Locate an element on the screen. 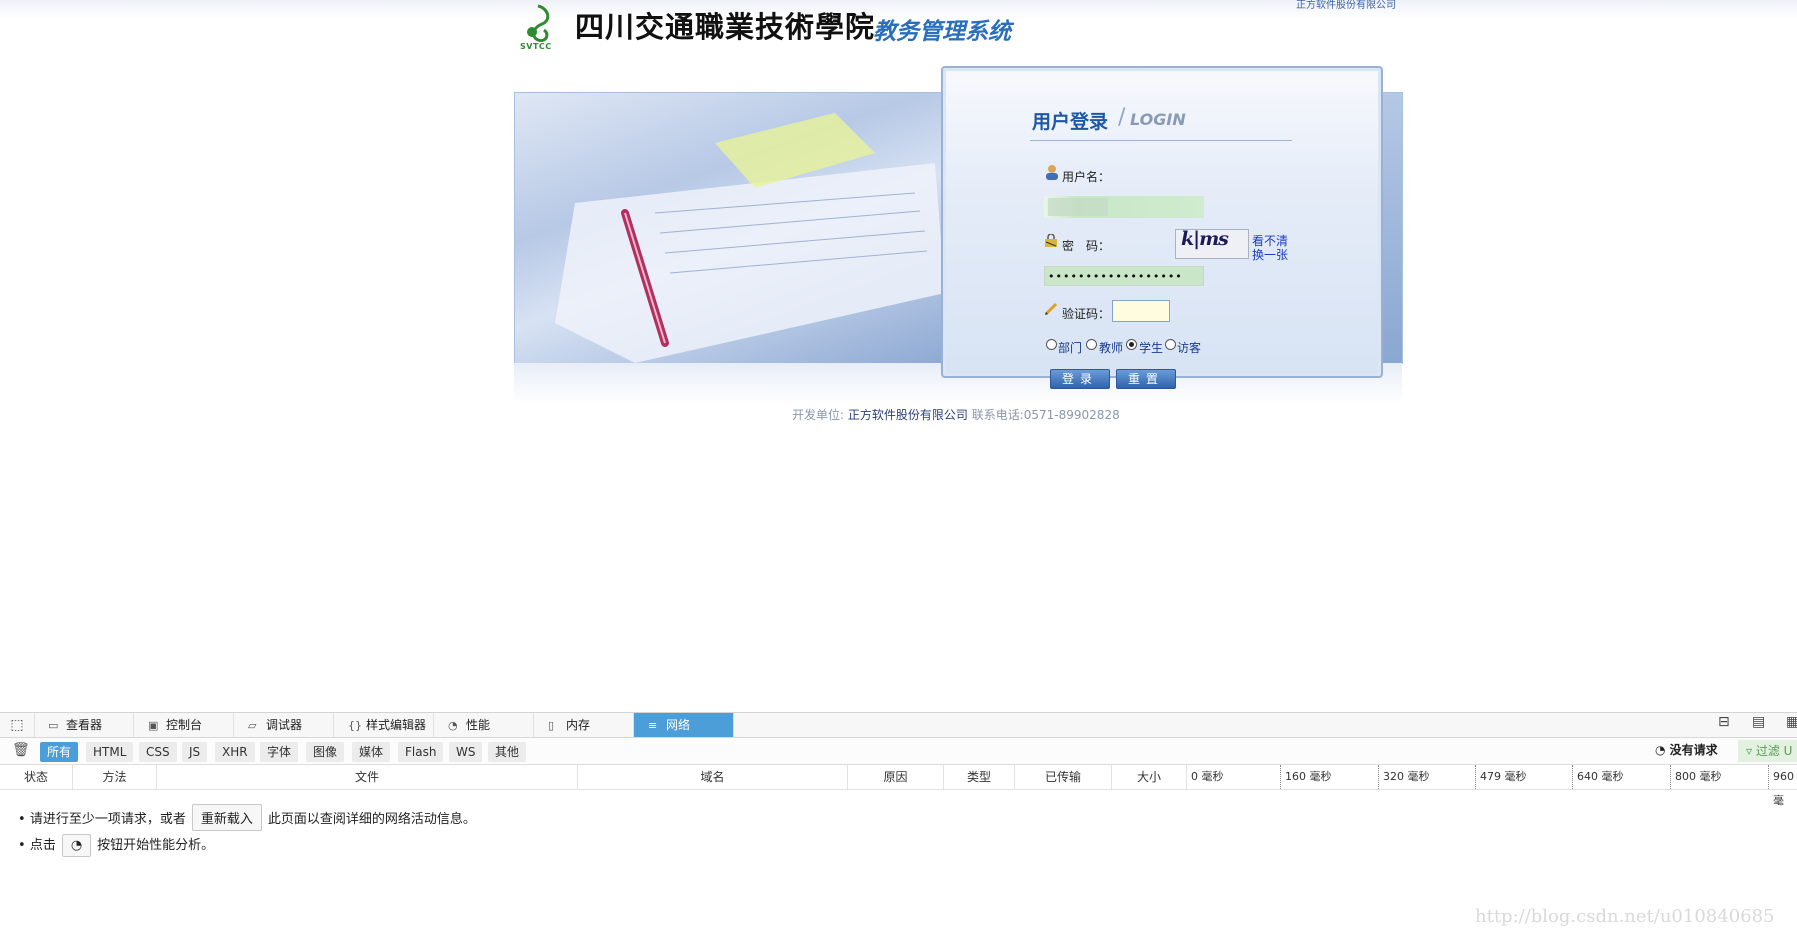 The image size is (1797, 942). timeline-tick: 640 毫秒 is located at coordinates (1598, 777).